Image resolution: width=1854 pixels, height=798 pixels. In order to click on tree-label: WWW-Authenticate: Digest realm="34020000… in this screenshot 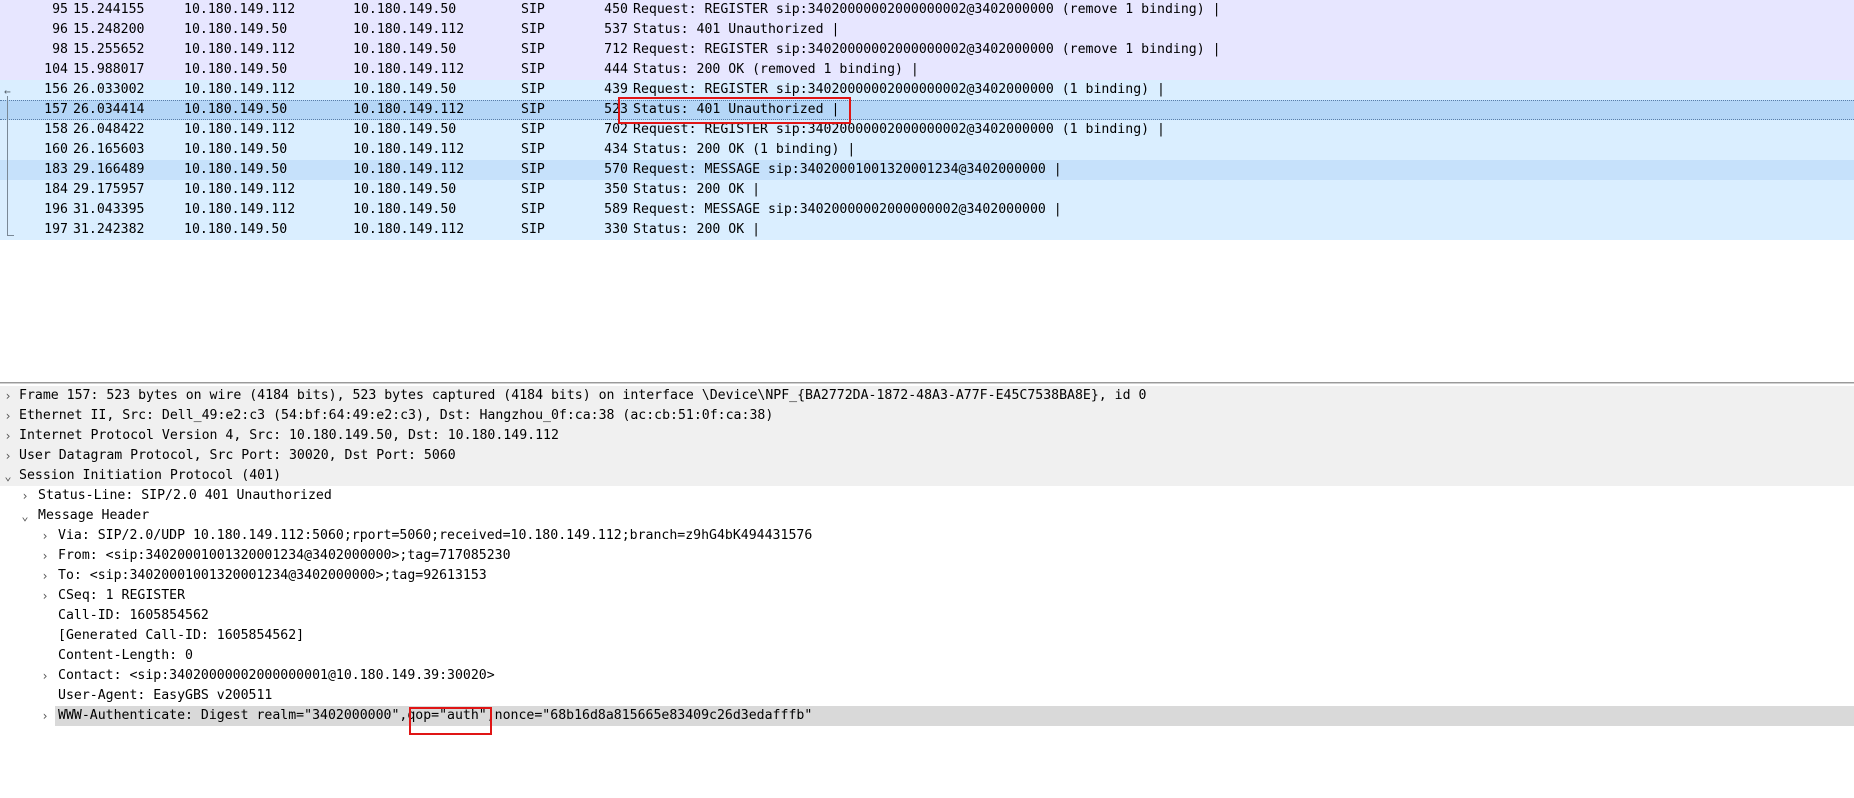, I will do `click(435, 715)`.